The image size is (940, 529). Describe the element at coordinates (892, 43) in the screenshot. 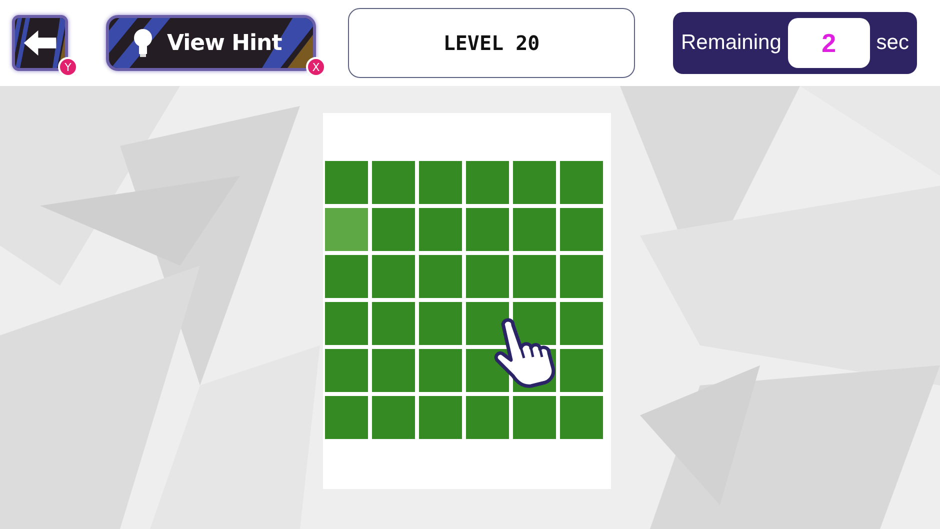

I see `timer-unit: sec` at that location.